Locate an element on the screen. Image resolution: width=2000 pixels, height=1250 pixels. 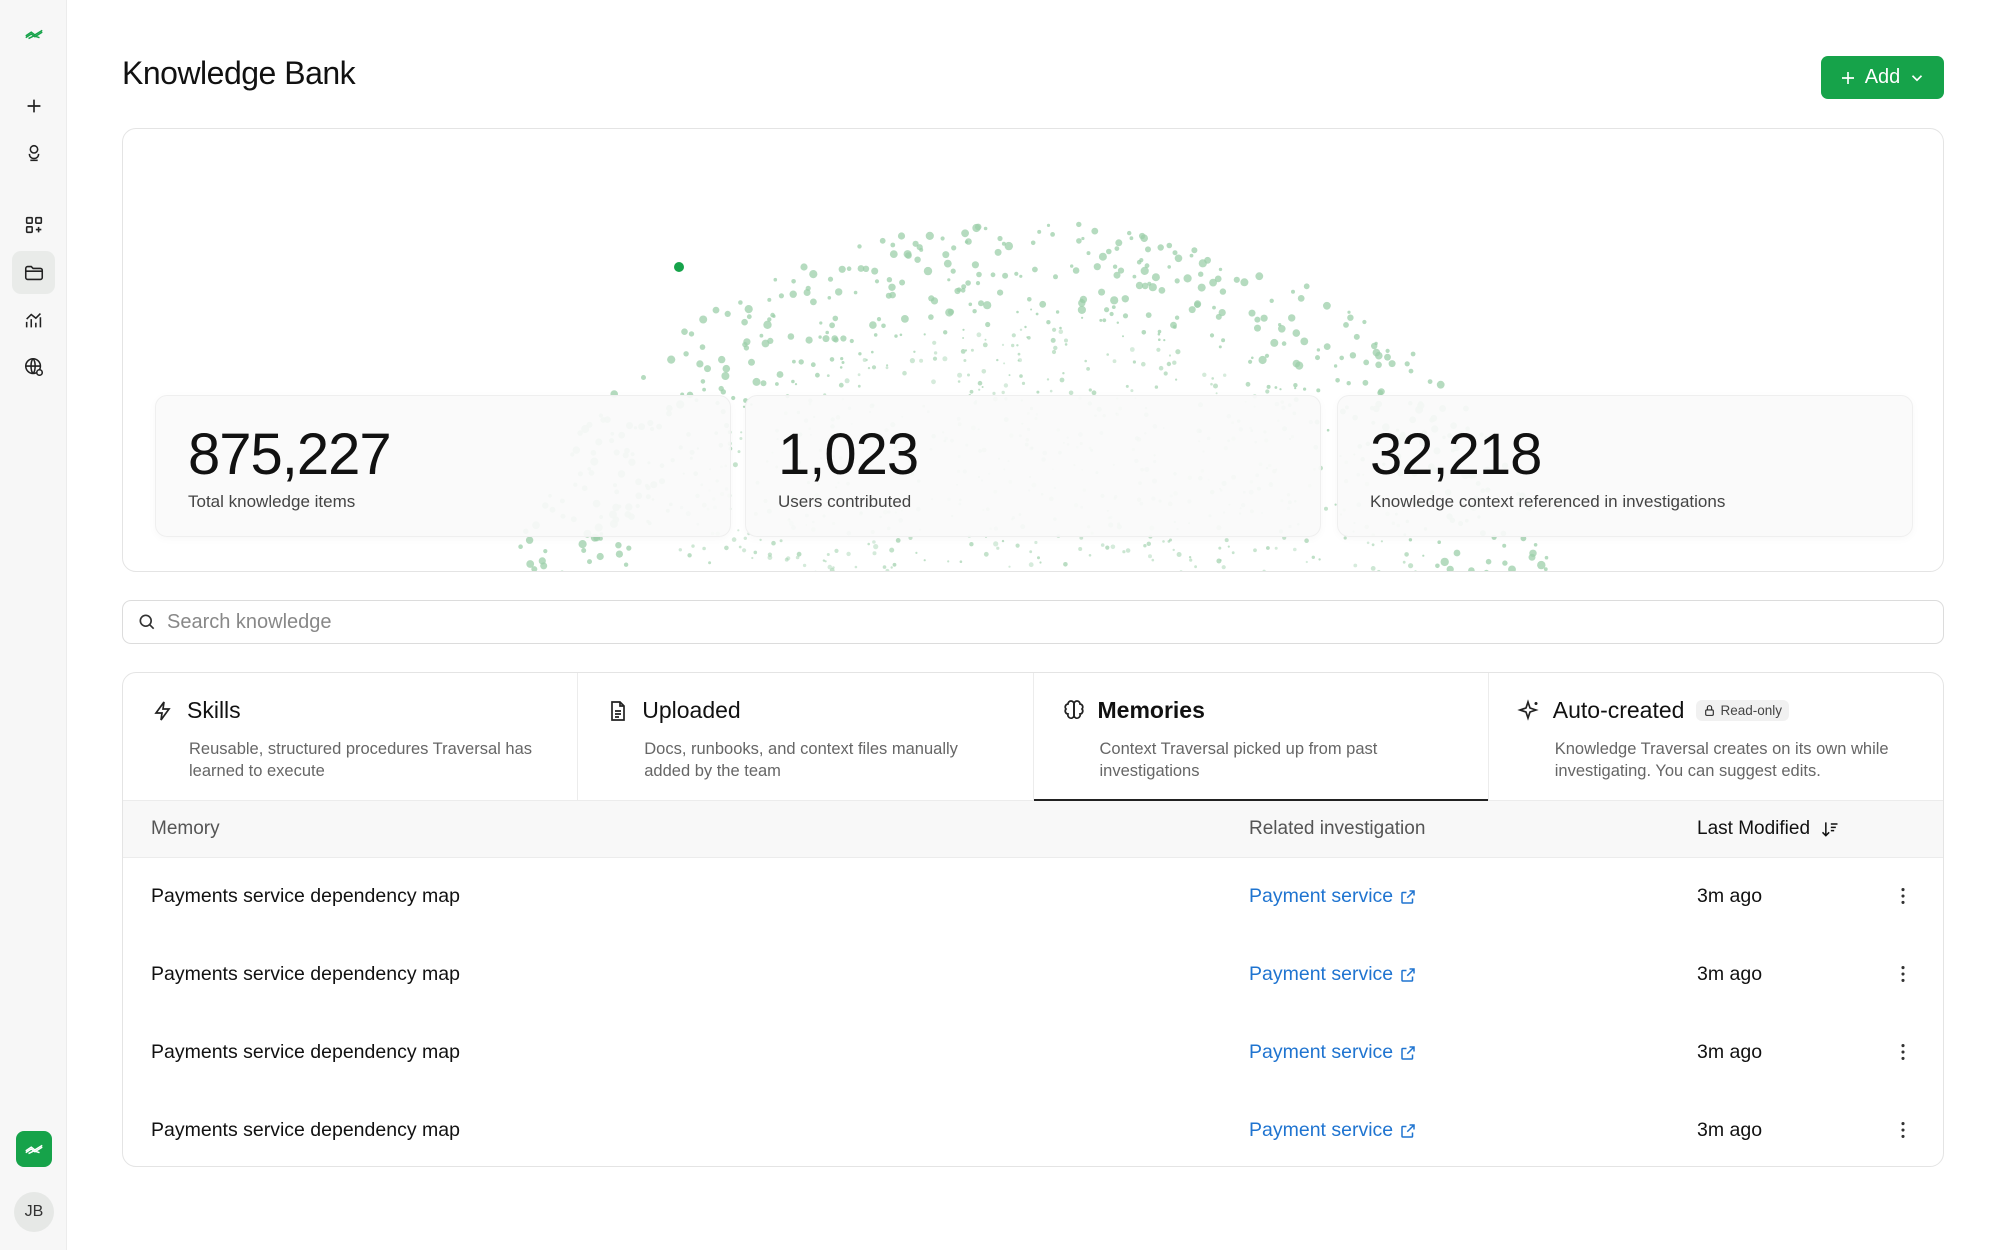
stat-label: Total knowledge items is located at coordinates (272, 501).